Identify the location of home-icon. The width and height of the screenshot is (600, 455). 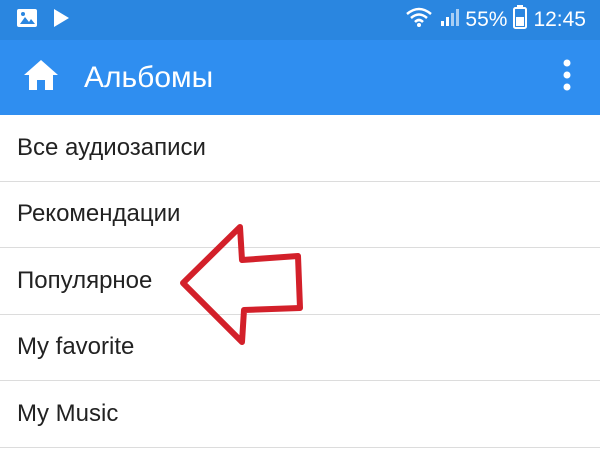
(41, 77).